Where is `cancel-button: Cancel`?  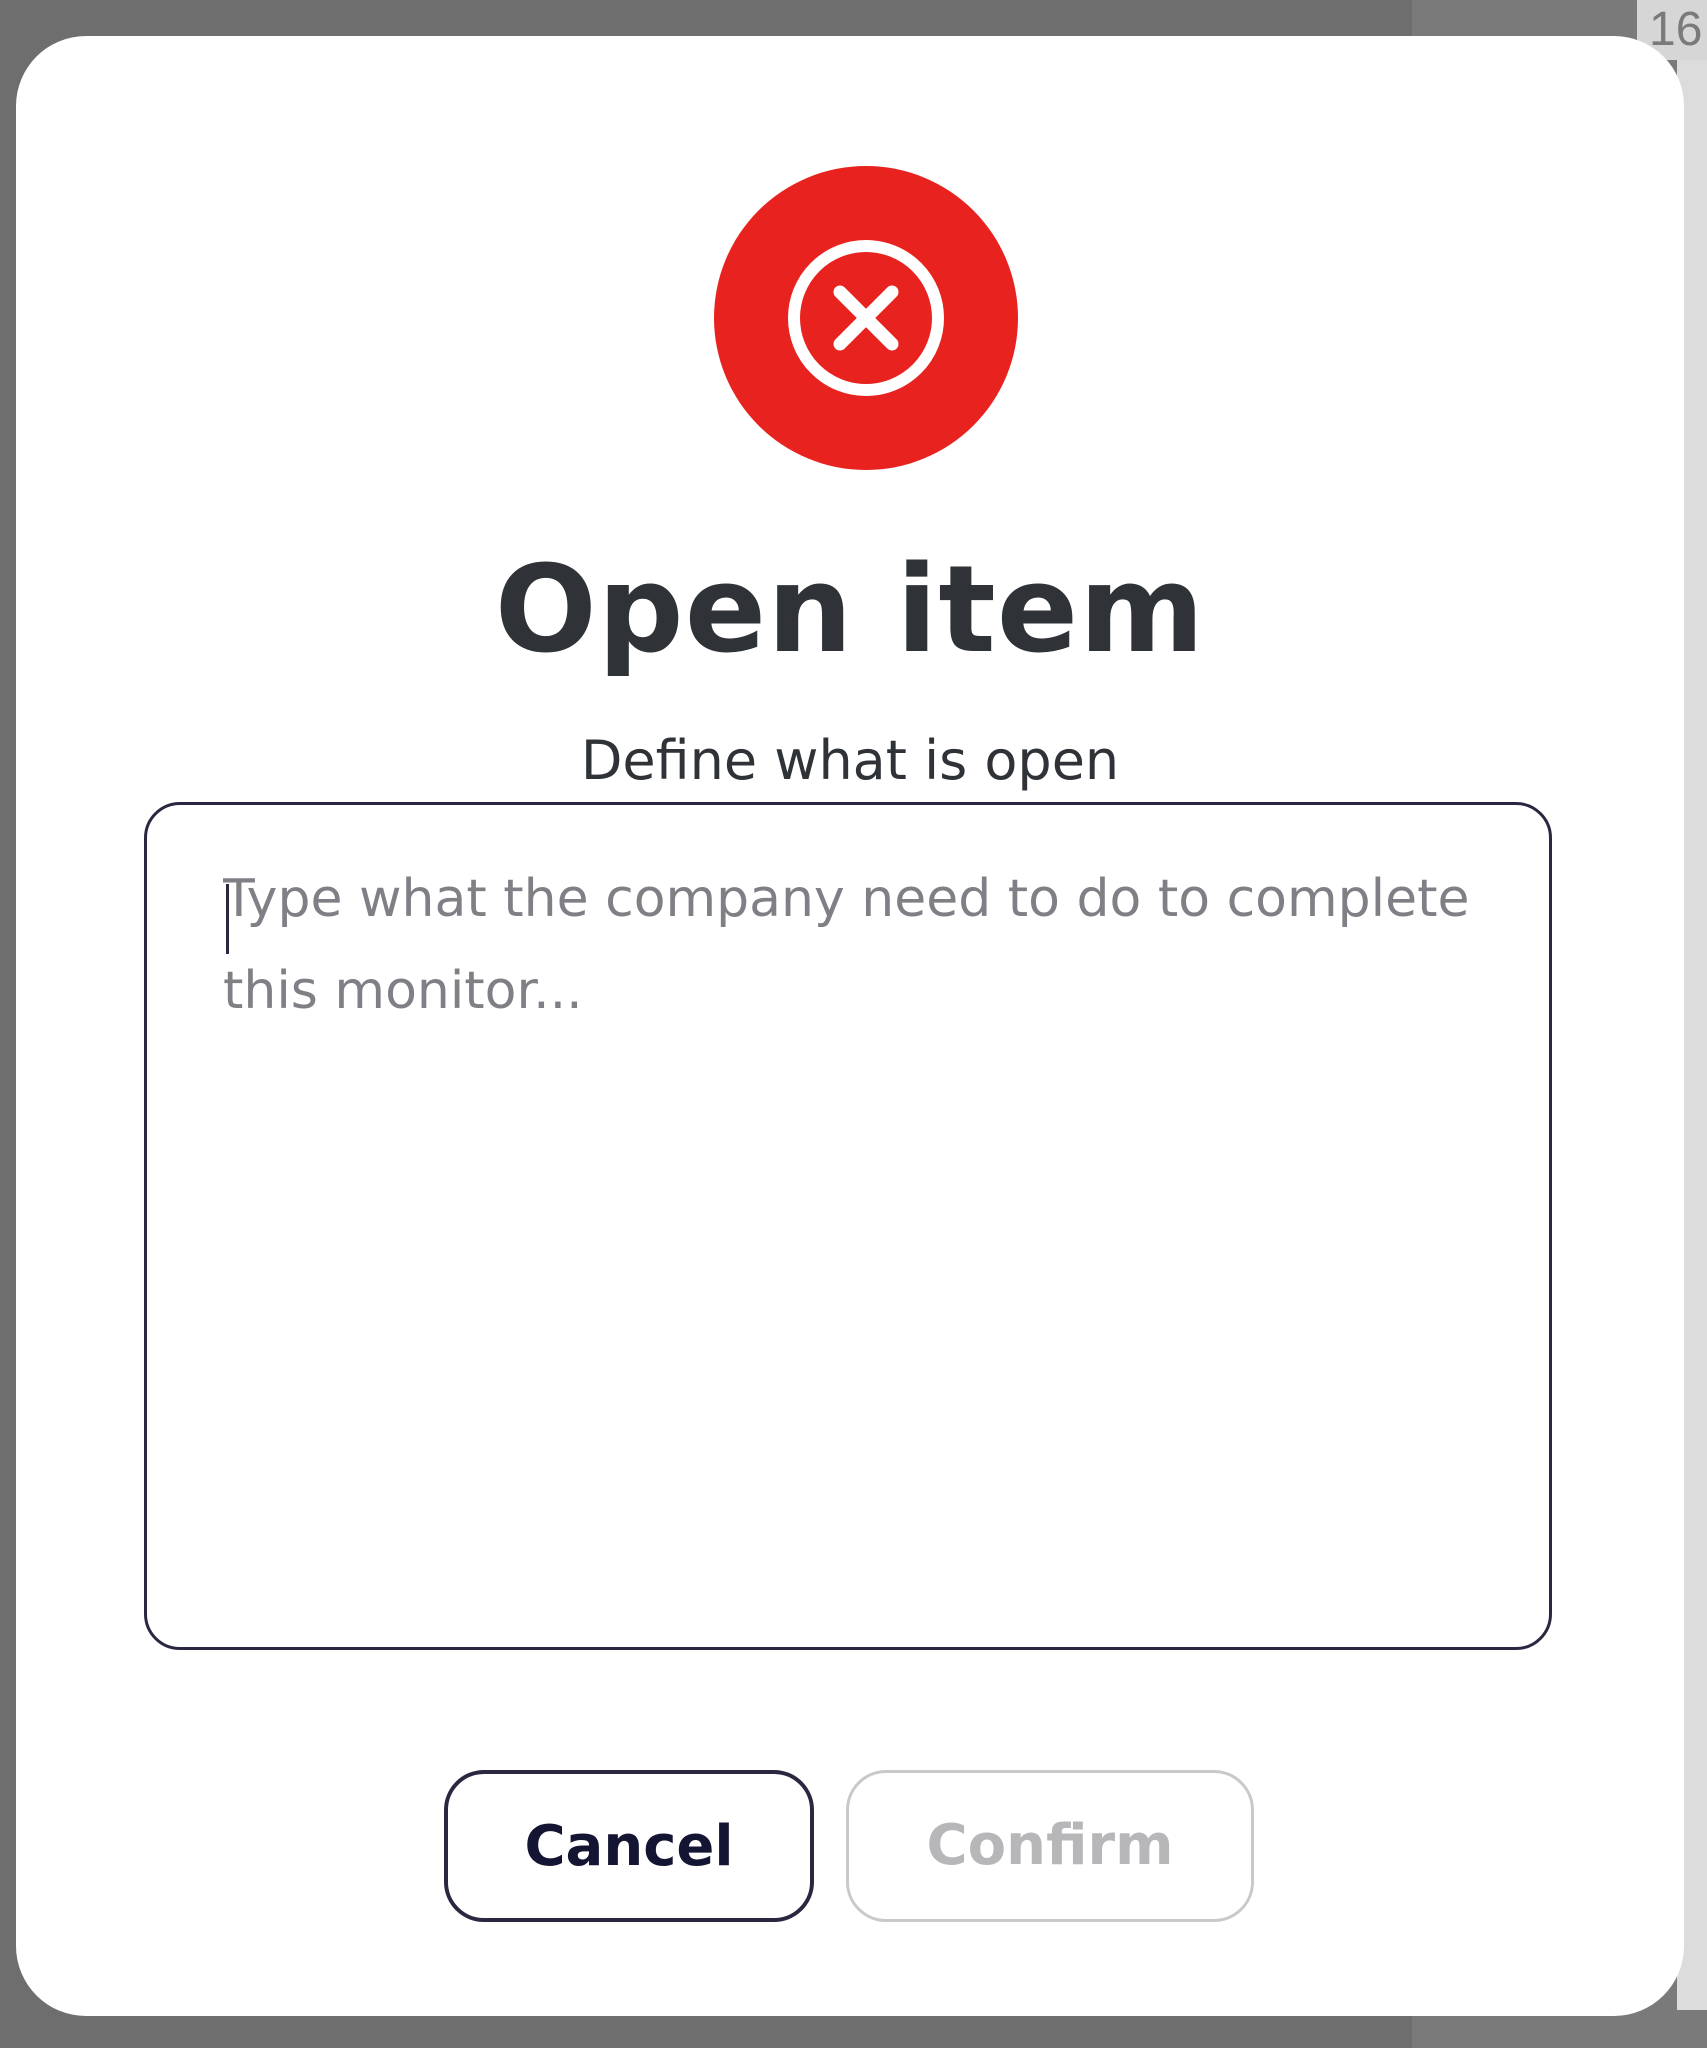 cancel-button: Cancel is located at coordinates (629, 1846).